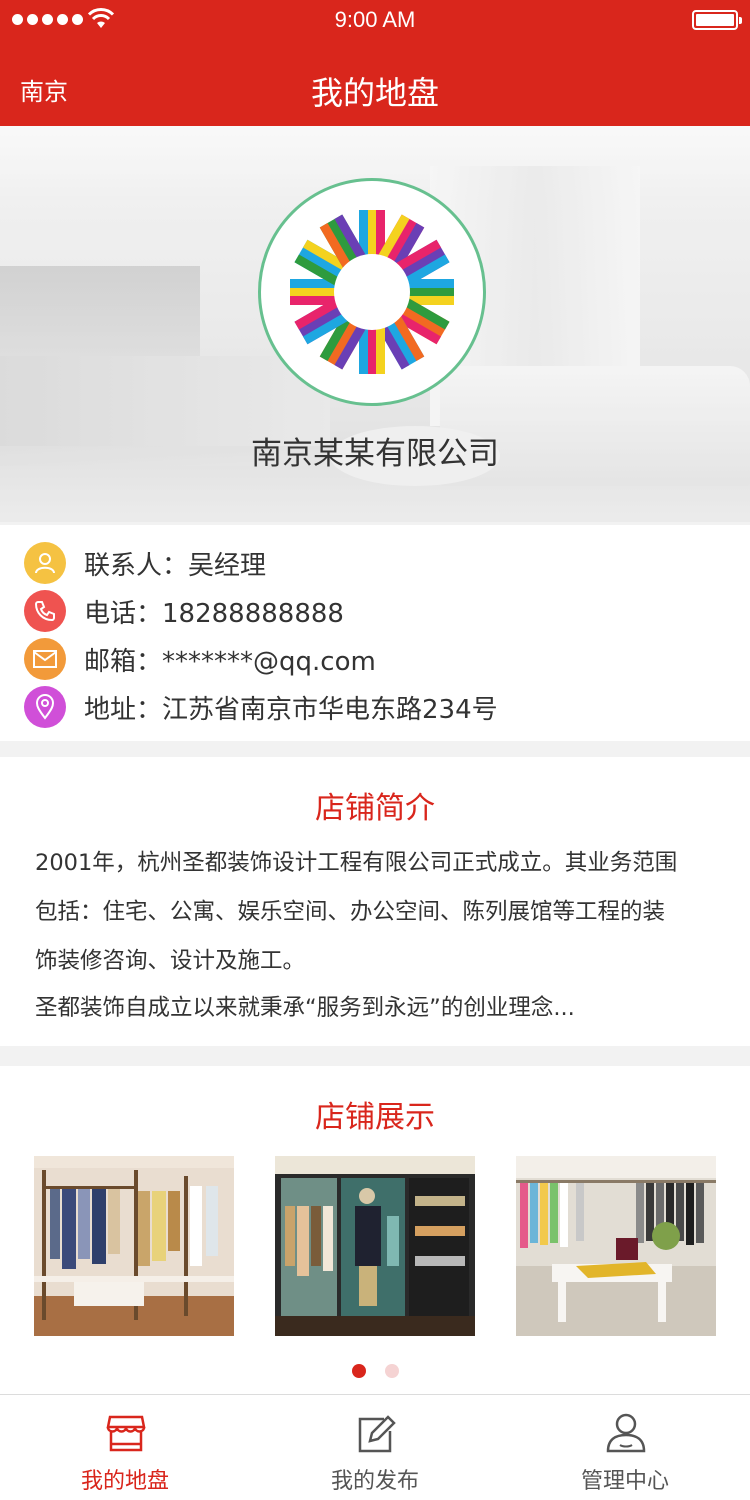  What do you see at coordinates (377, 1434) in the screenshot?
I see `edit-icon` at bounding box center [377, 1434].